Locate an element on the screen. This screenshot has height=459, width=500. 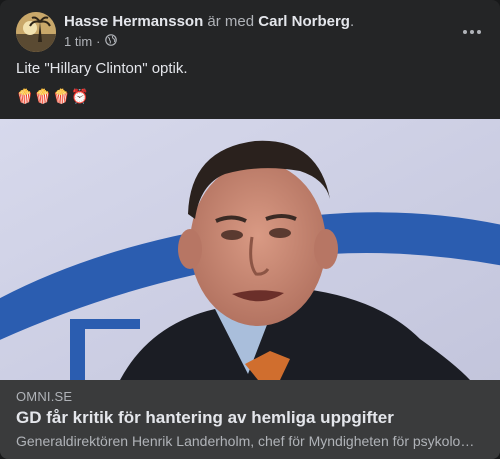
globe-icon is located at coordinates (110, 41).